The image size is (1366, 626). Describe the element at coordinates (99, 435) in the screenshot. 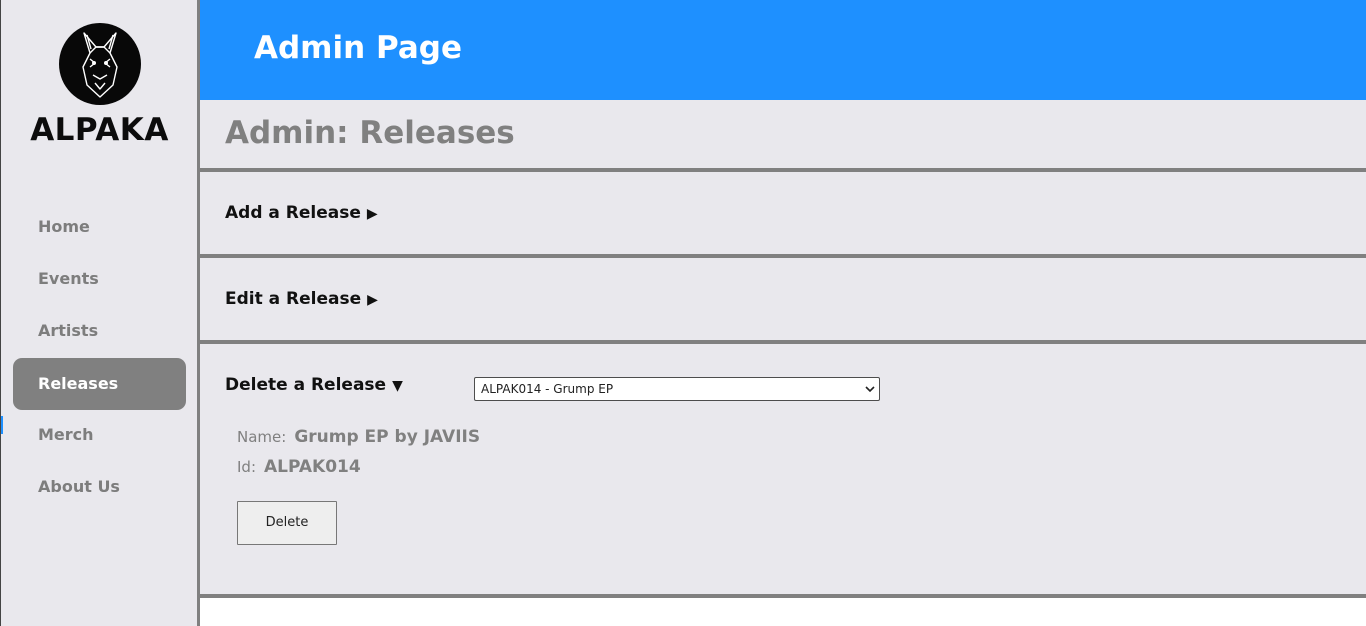

I see `nav-item-merch: Merch` at that location.